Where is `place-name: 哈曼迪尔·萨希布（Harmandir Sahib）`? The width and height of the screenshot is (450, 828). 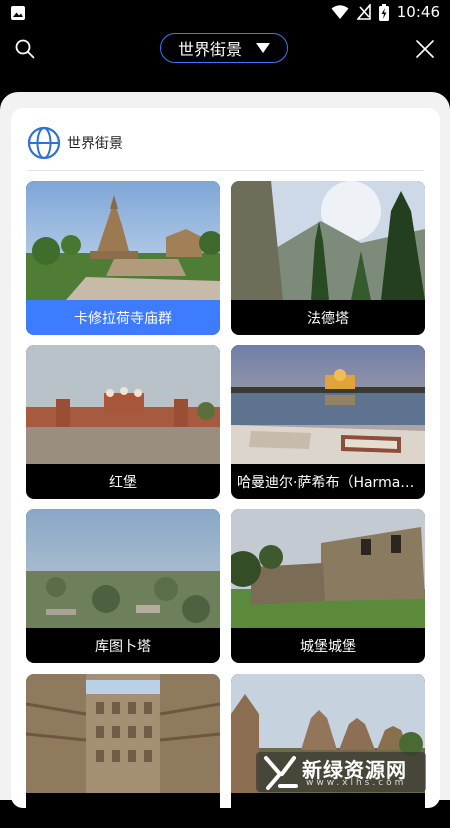
place-name: 哈曼迪尔·萨希布（Harmandir Sahib） is located at coordinates (328, 482).